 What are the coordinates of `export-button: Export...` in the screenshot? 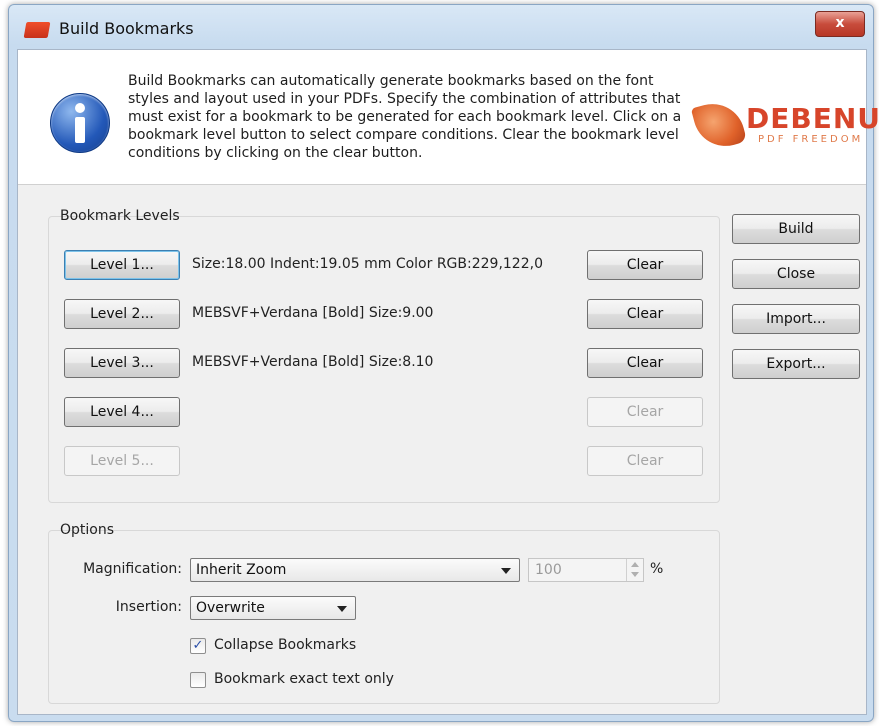 It's located at (796, 364).